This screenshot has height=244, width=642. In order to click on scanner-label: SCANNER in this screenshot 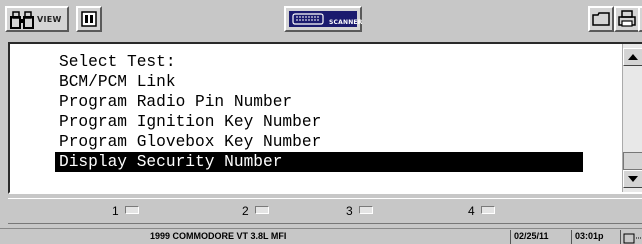, I will do `click(346, 22)`.